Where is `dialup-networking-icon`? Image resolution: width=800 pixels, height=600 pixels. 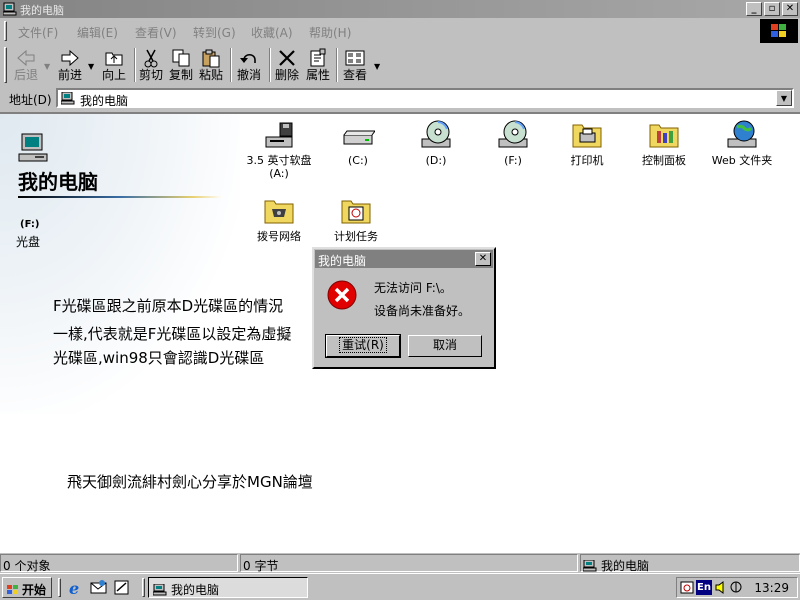 dialup-networking-icon is located at coordinates (279, 212).